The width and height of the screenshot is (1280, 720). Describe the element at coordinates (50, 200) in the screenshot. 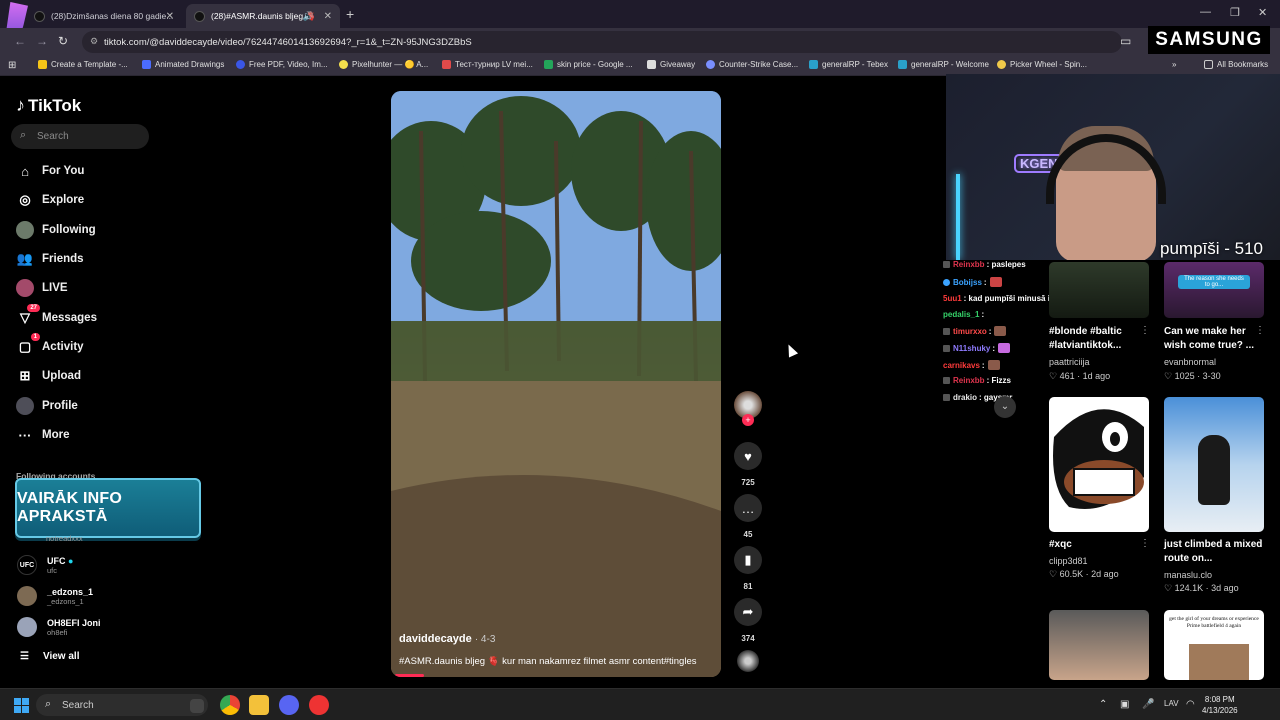

I see `nav-explore: ◎ Explore` at that location.